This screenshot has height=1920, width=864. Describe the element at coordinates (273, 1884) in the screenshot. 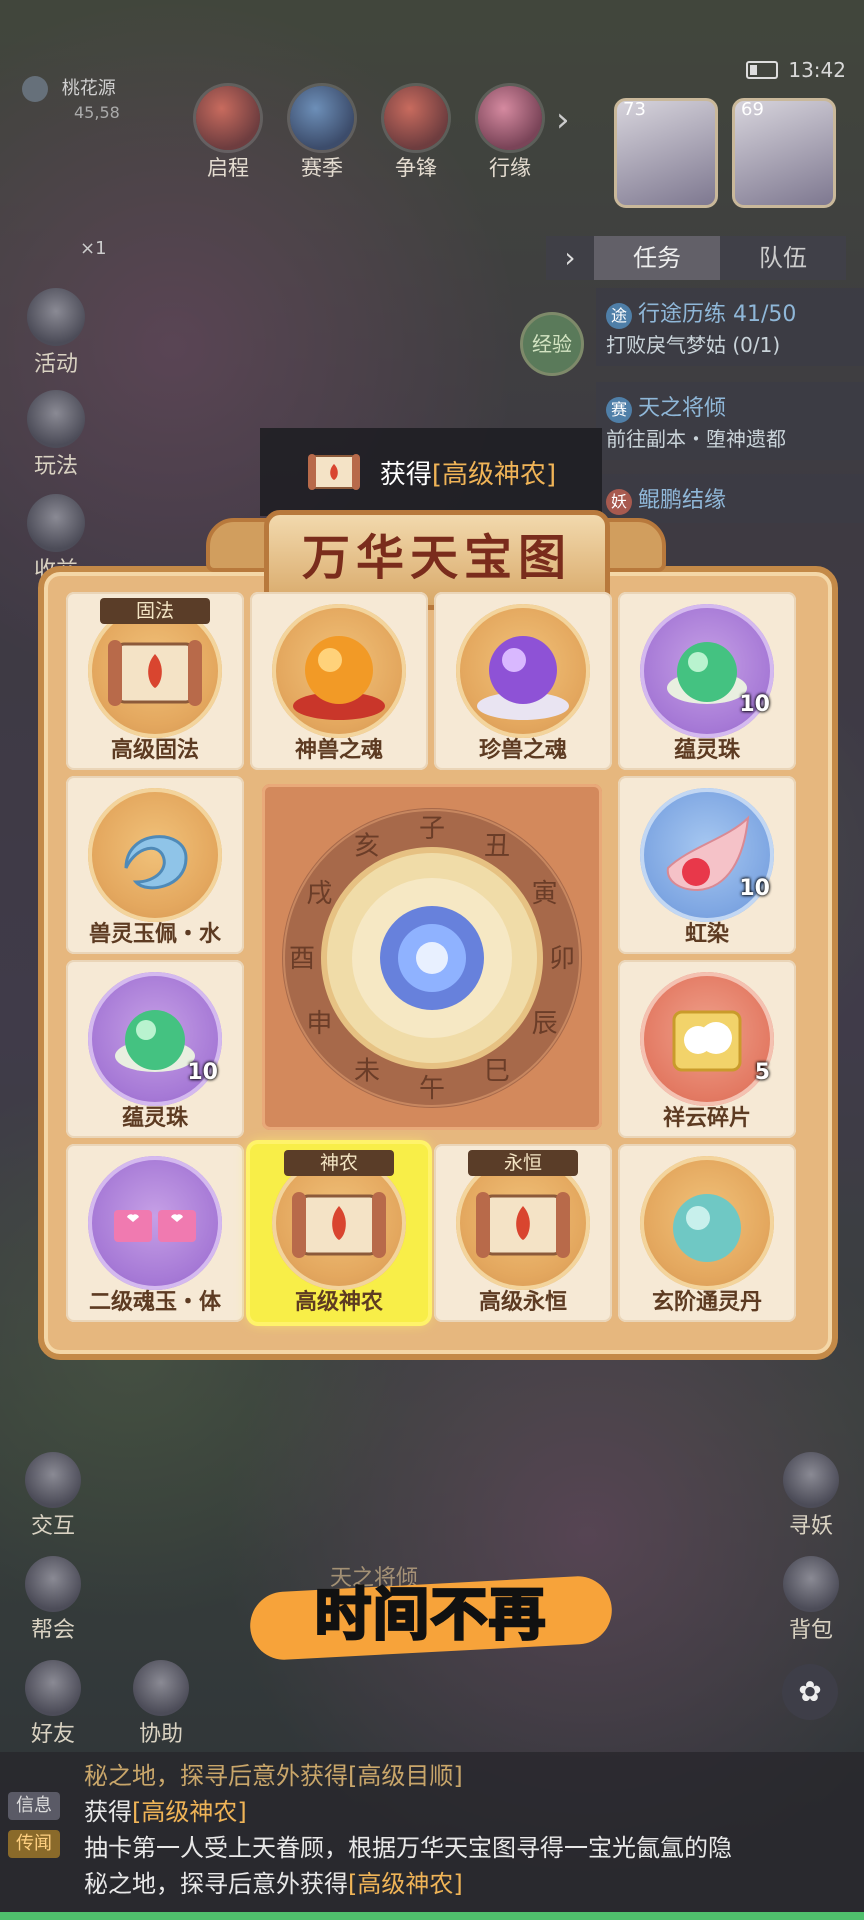

I see `chat-message: 秘之地，探寻后意外获得[高级神农]` at that location.